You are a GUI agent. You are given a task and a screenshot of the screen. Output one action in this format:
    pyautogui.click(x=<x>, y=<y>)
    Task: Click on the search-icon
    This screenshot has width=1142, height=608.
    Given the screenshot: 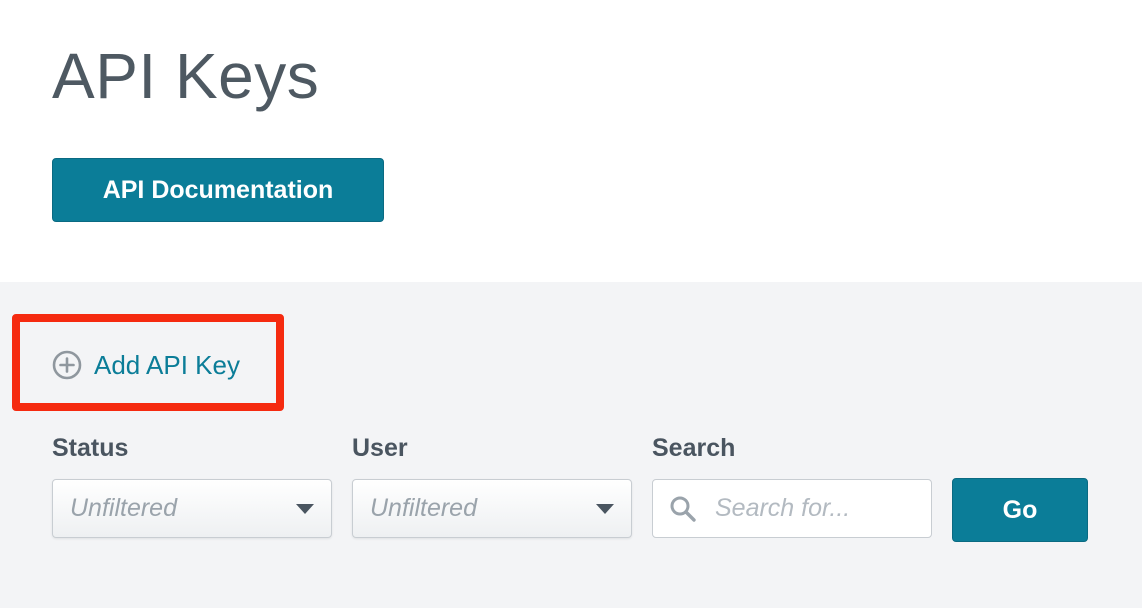 What is the action you would take?
    pyautogui.click(x=683, y=509)
    